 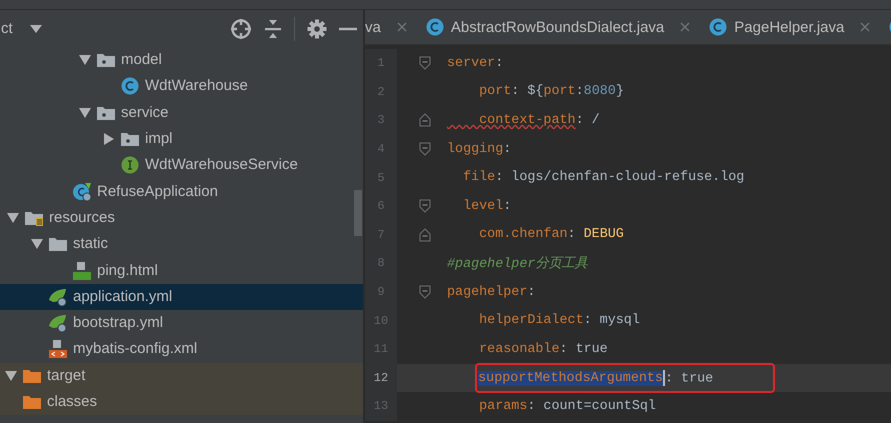 What do you see at coordinates (122, 297) in the screenshot?
I see `tree-item-label: application.yml` at bounding box center [122, 297].